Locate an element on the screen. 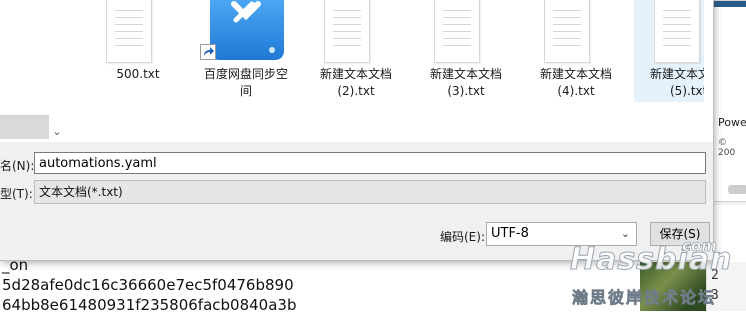  file-name: (2).txt is located at coordinates (356, 91).